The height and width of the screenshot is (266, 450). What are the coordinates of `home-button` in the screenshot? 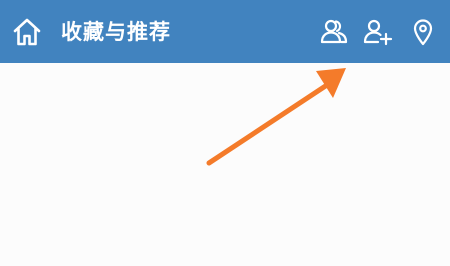 It's located at (27, 32).